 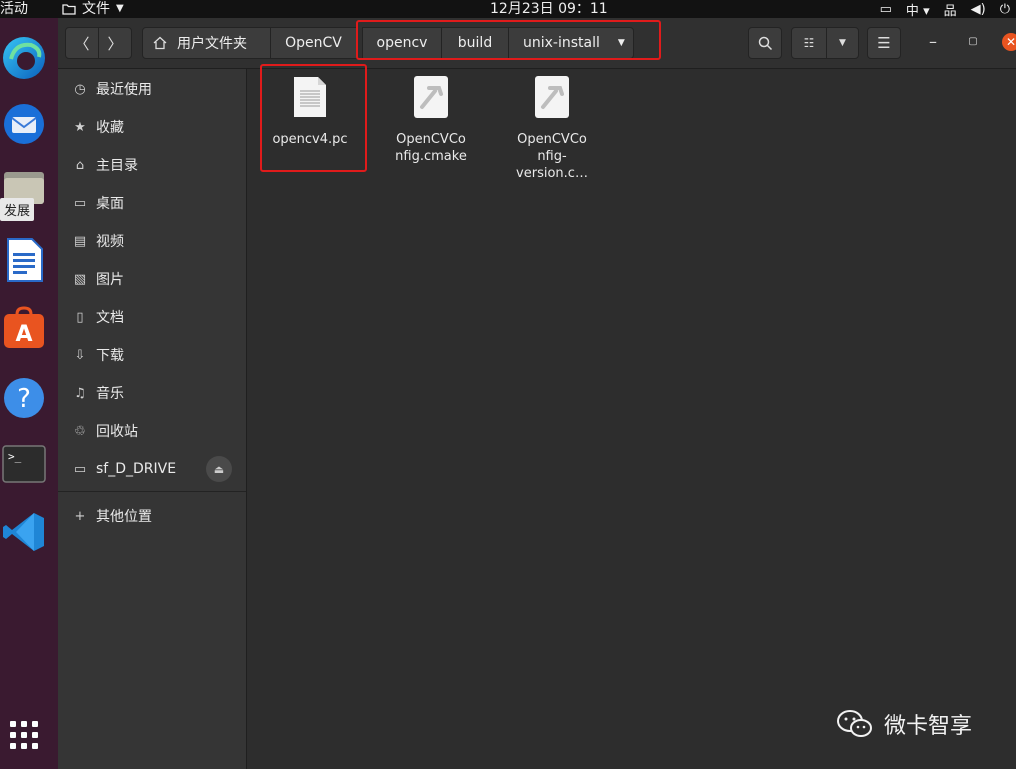 What do you see at coordinates (549, 9) in the screenshot?
I see `clock: 12月23日 09：11` at bounding box center [549, 9].